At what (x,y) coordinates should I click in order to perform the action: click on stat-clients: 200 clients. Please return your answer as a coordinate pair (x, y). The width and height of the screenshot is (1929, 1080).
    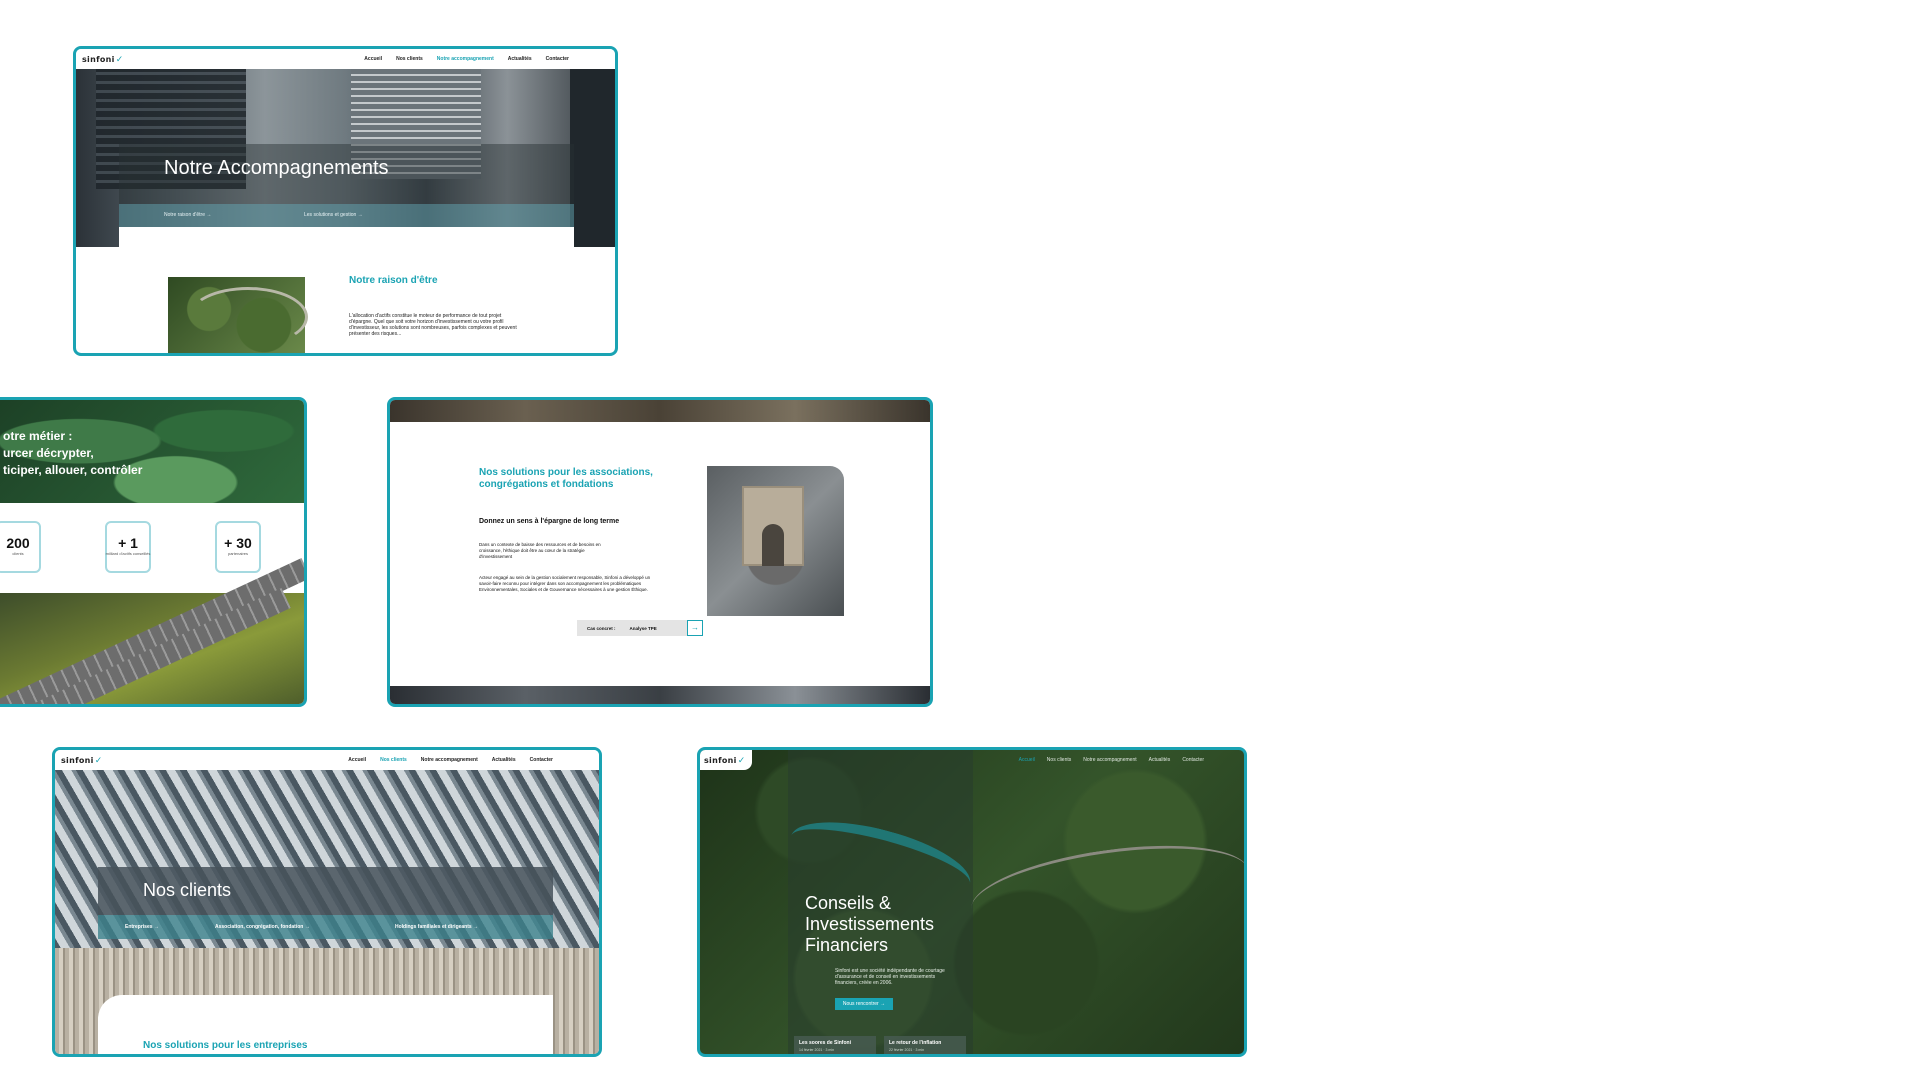
    Looking at the image, I should click on (26, 548).